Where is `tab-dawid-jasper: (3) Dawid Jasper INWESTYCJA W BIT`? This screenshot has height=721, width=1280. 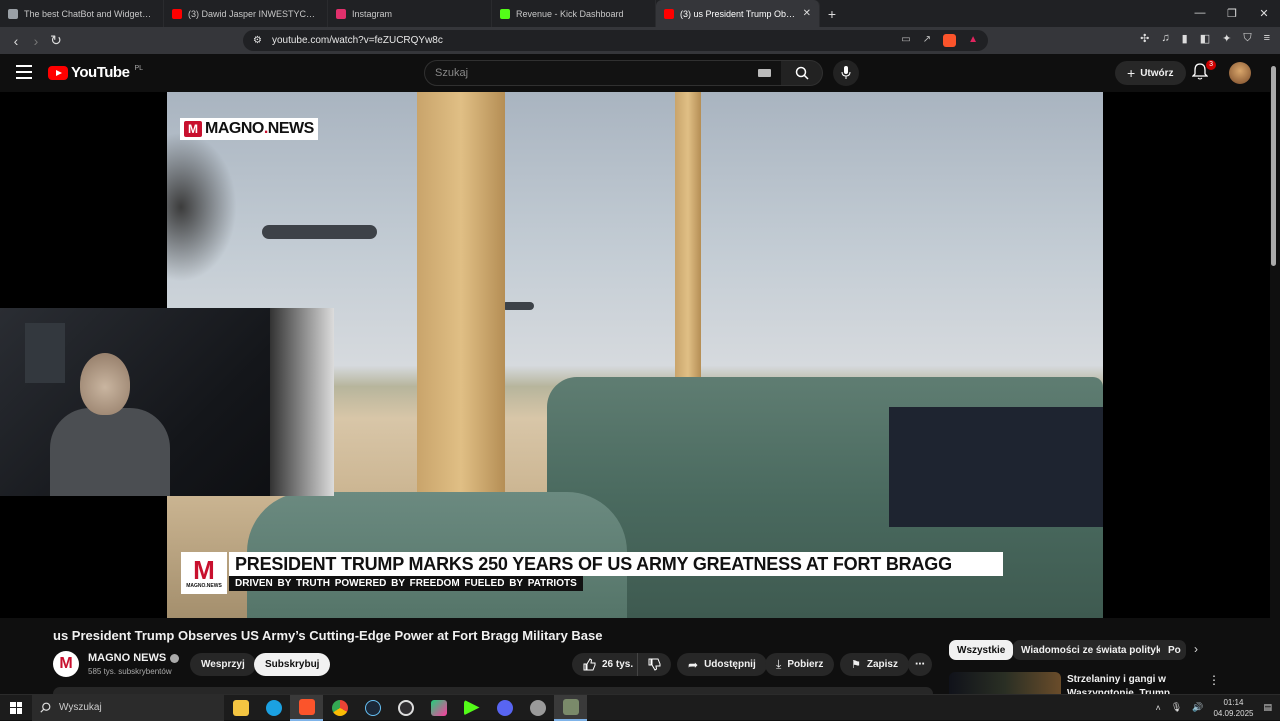
tab-dawid-jasper: (3) Dawid Jasper INWESTYCJA W BIT is located at coordinates (246, 13).